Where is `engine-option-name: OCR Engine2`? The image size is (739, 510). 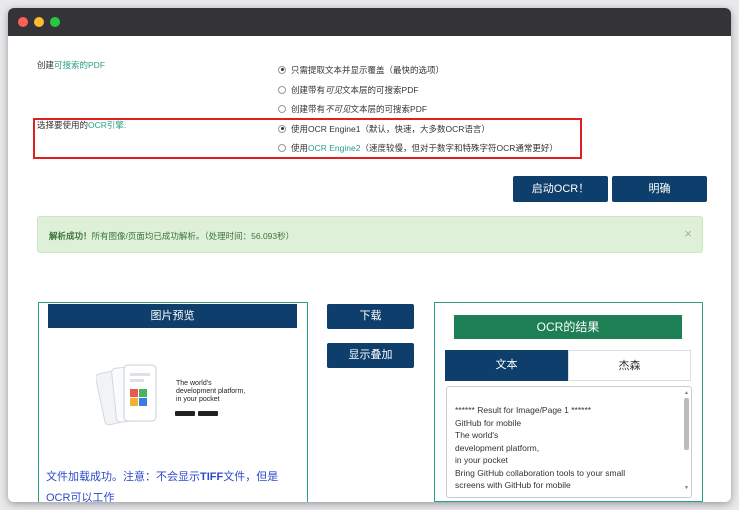
engine-option-name: OCR Engine2 is located at coordinates (334, 148).